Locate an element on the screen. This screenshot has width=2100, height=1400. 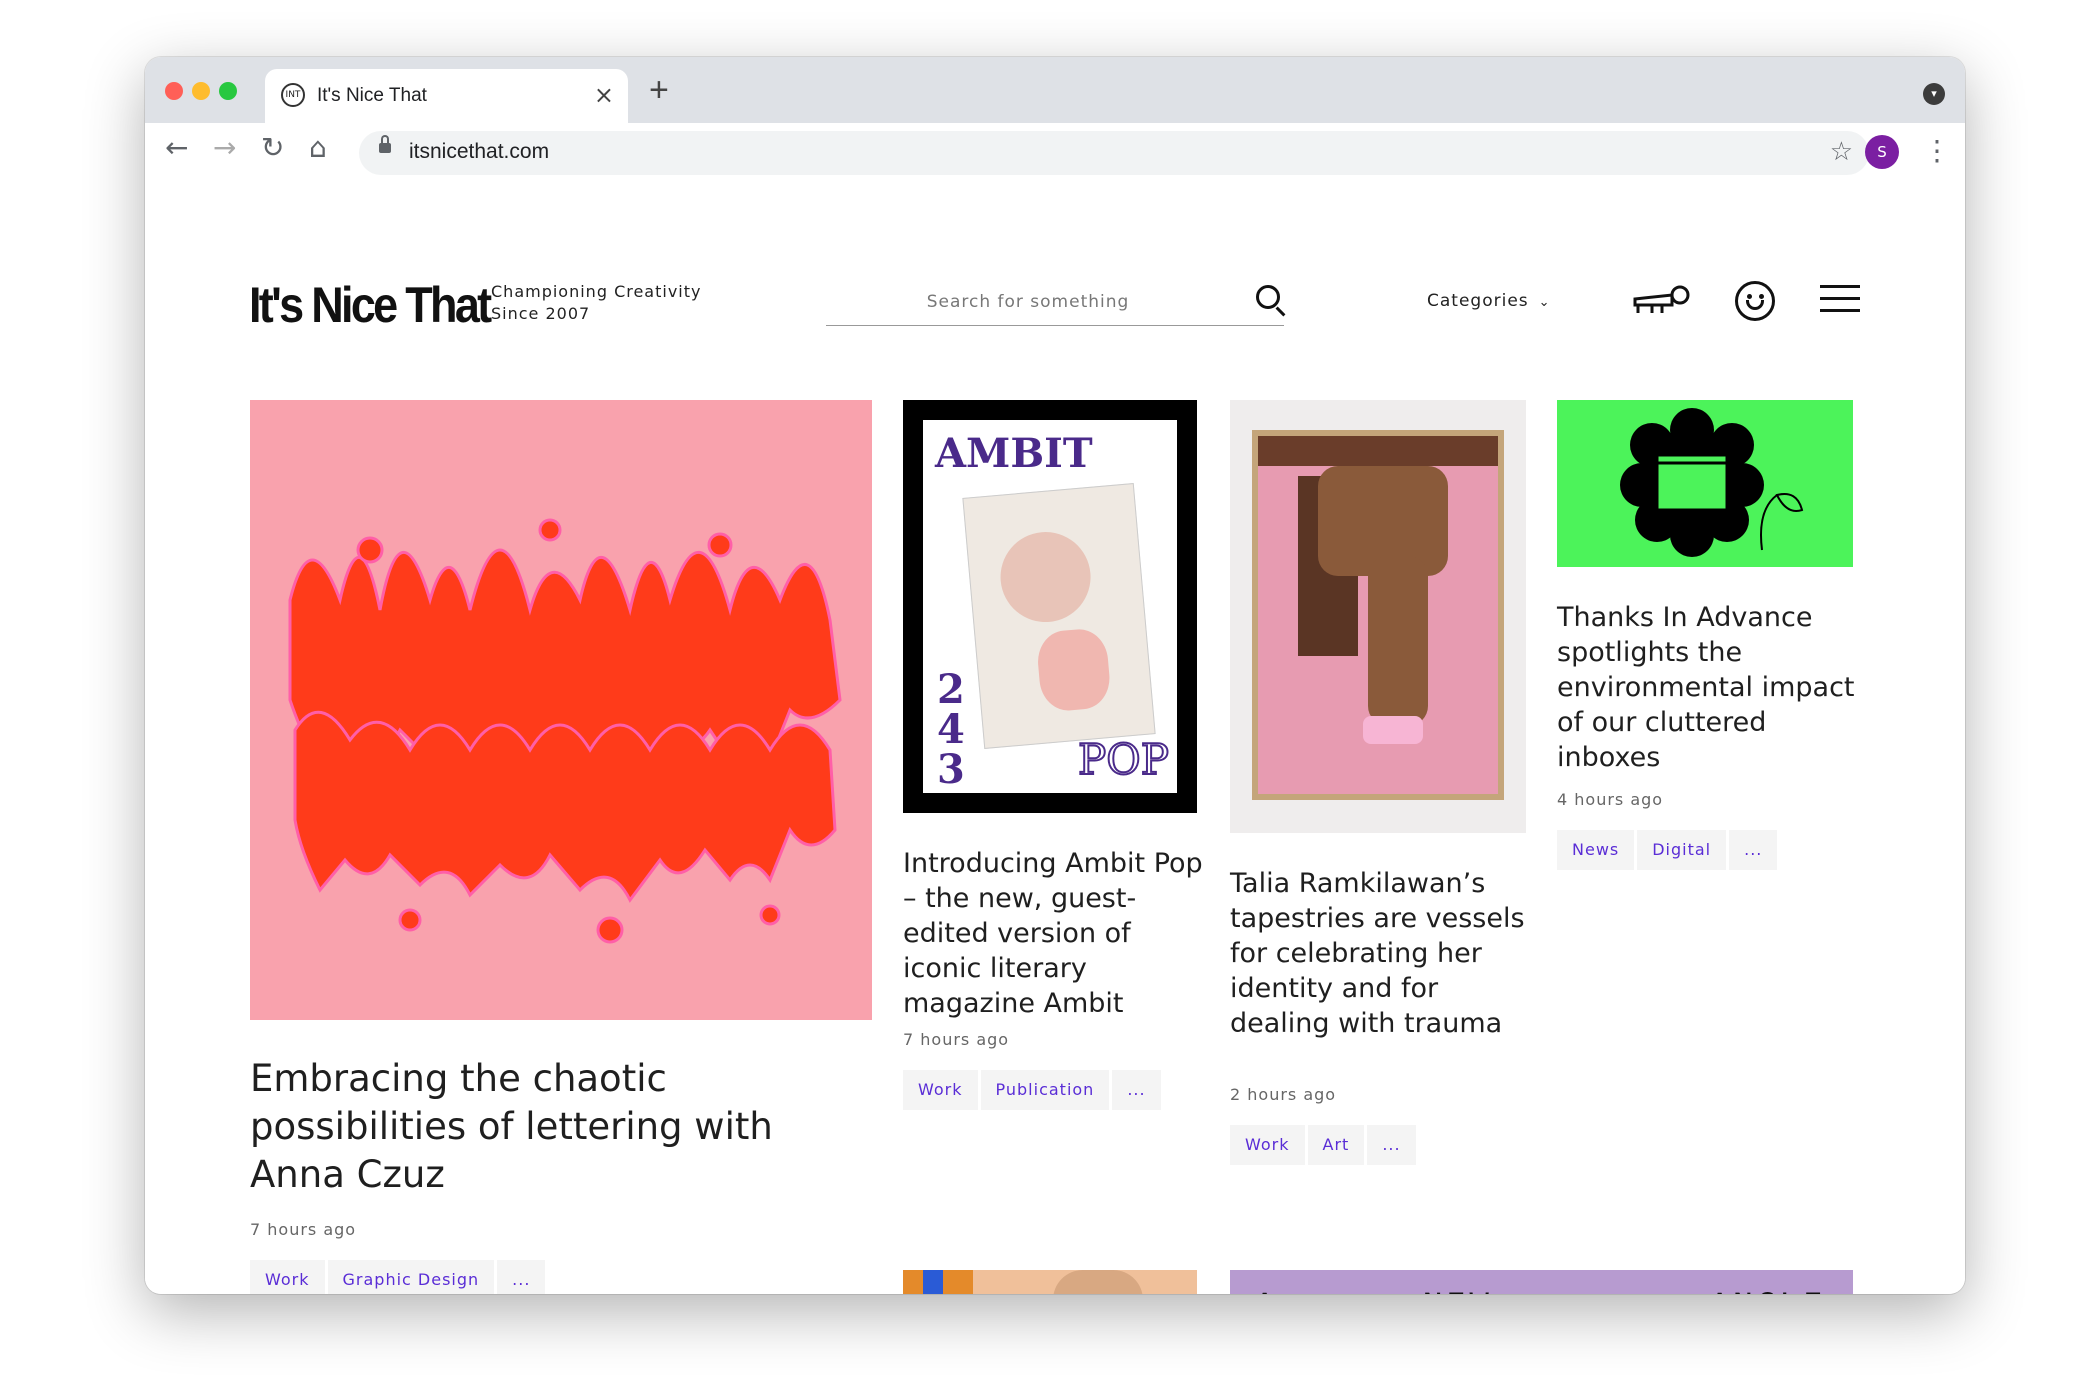
tapestry-artwork is located at coordinates (1378, 615).